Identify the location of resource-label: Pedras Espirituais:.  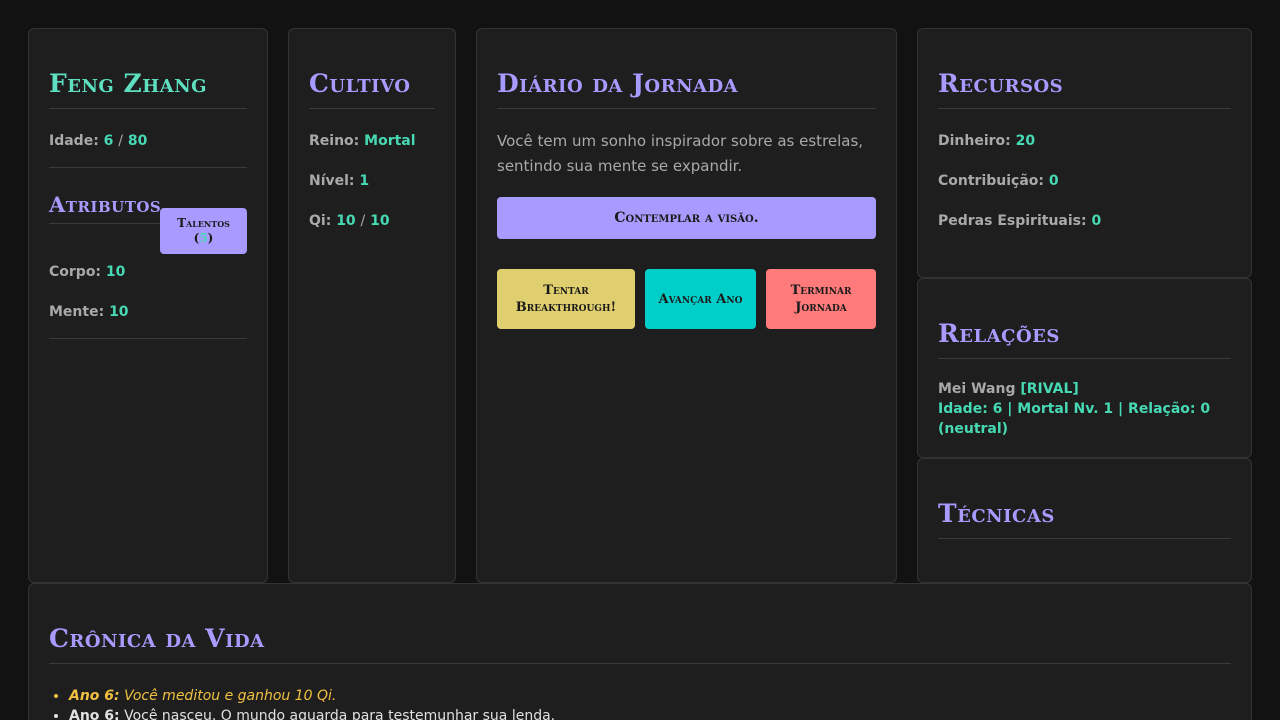
(1012, 221).